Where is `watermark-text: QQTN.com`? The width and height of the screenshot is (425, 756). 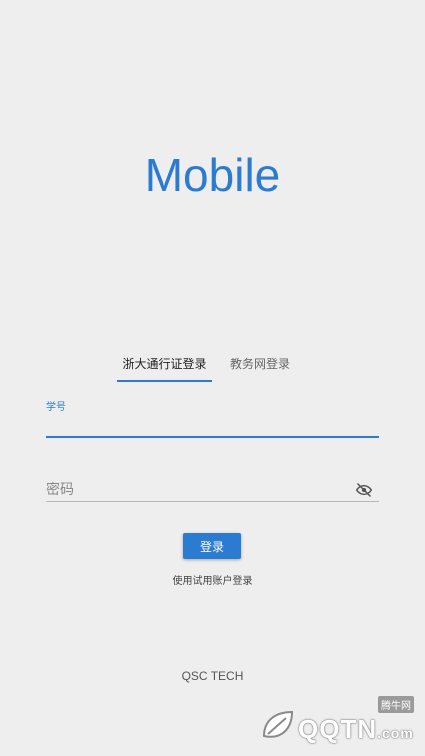 watermark-text: QQTN.com is located at coordinates (356, 729).